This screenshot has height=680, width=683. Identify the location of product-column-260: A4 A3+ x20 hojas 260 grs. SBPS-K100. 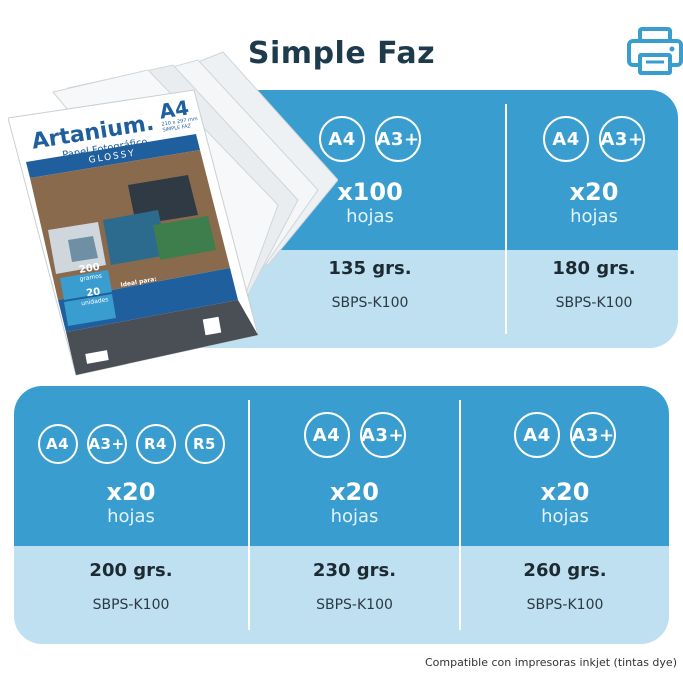
(565, 513).